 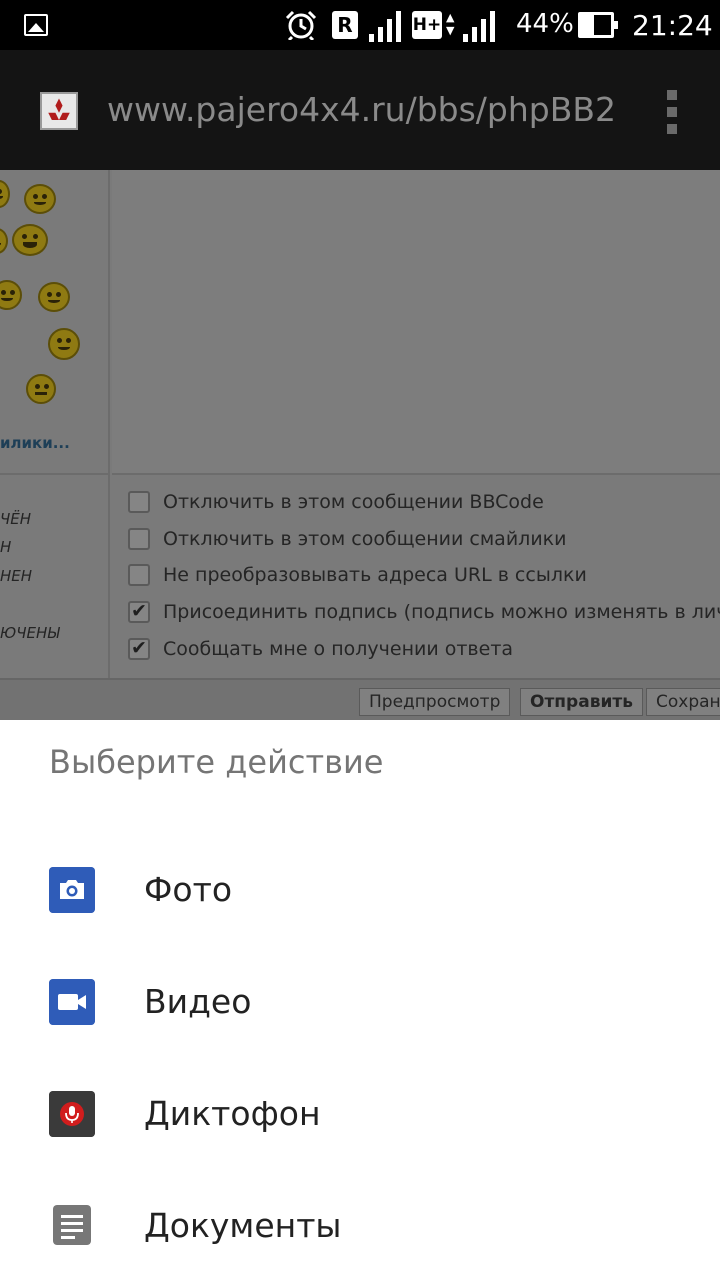 I want to click on submit-button: Отправить, so click(x=581, y=702).